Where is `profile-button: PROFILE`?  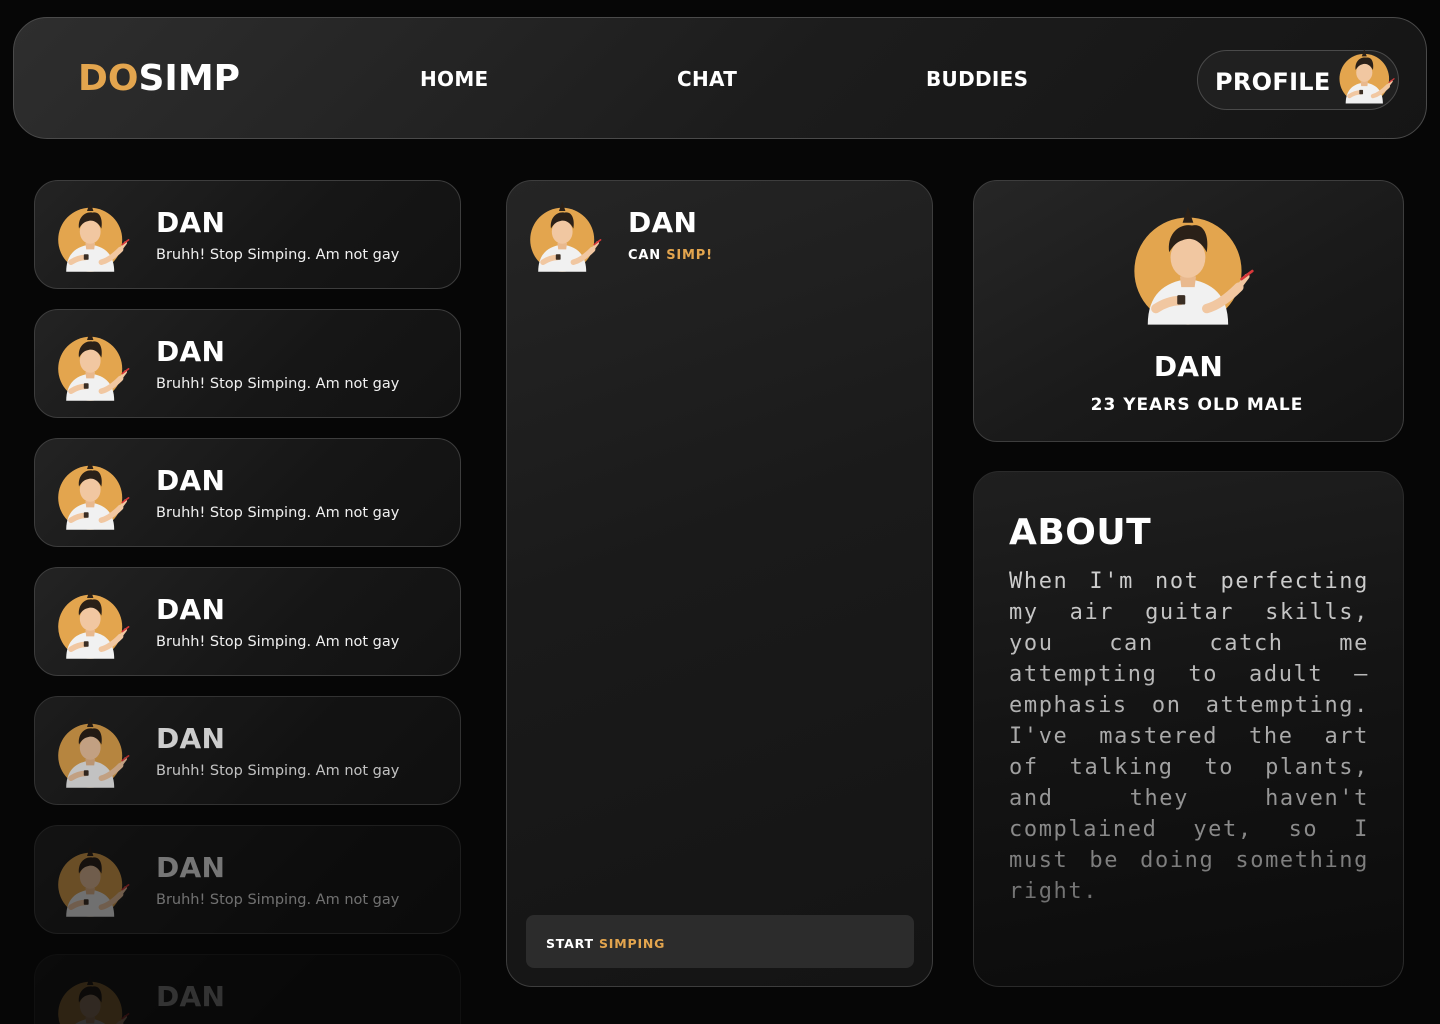 profile-button: PROFILE is located at coordinates (1298, 80).